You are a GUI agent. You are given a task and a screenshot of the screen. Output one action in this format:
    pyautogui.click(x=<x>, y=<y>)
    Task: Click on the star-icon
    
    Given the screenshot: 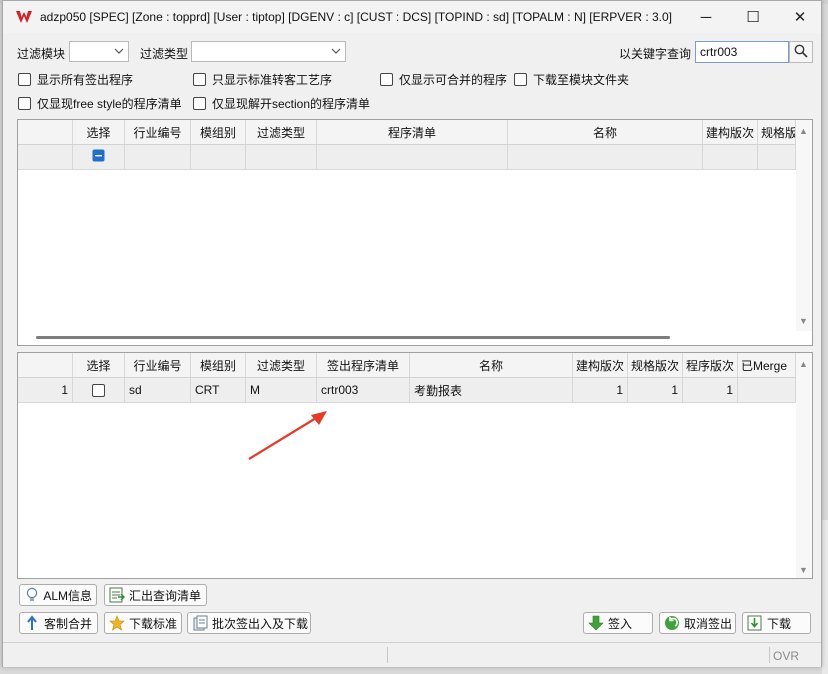 What is the action you would take?
    pyautogui.click(x=117, y=623)
    